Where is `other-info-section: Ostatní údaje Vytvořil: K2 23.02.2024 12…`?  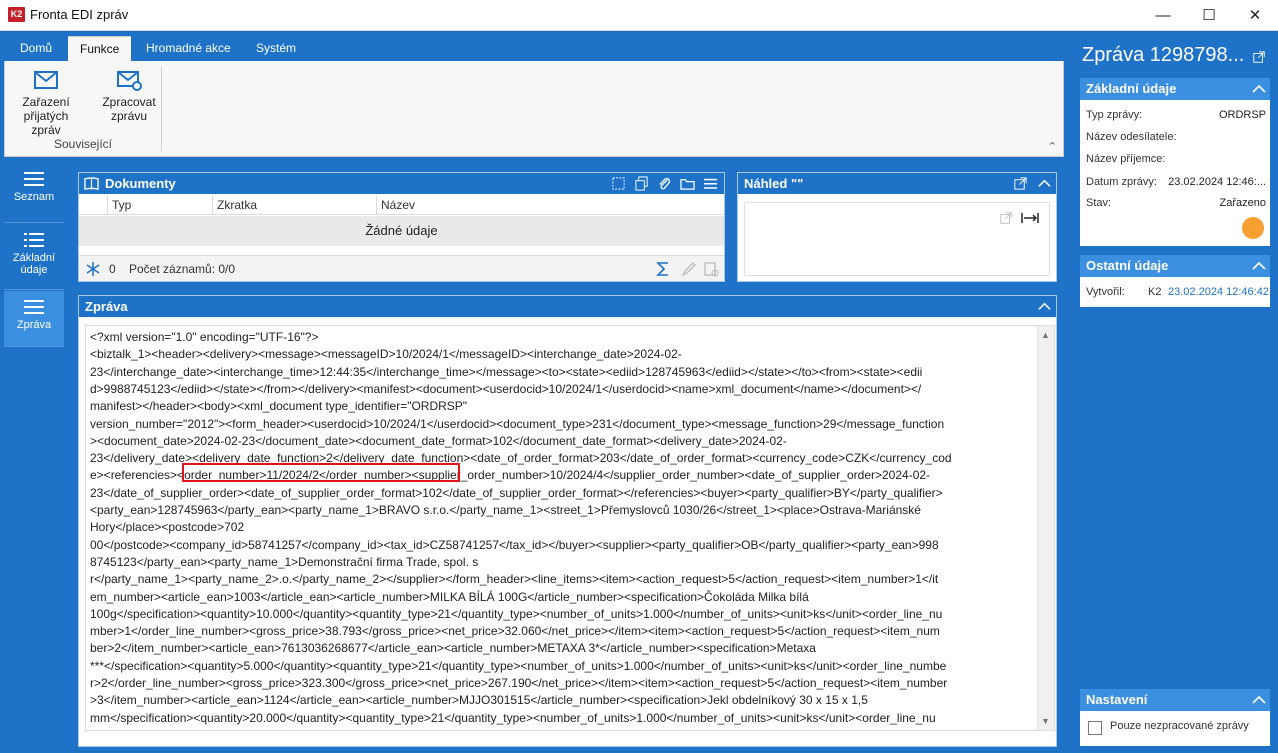
other-info-section: Ostatní údaje Vytvořil: K2 23.02.2024 12… is located at coordinates (1175, 281).